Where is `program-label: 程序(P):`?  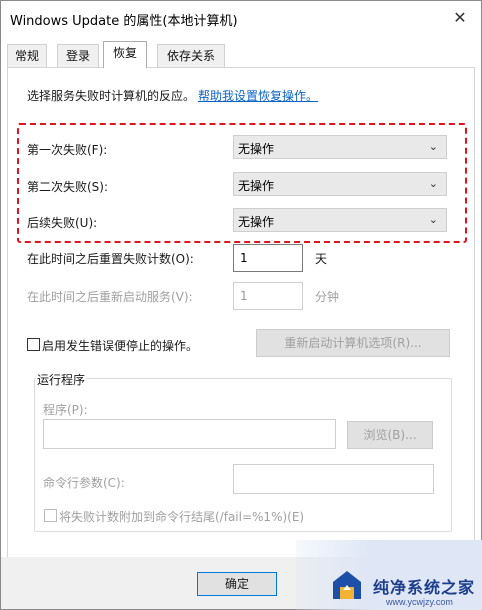 program-label: 程序(P): is located at coordinates (65, 410).